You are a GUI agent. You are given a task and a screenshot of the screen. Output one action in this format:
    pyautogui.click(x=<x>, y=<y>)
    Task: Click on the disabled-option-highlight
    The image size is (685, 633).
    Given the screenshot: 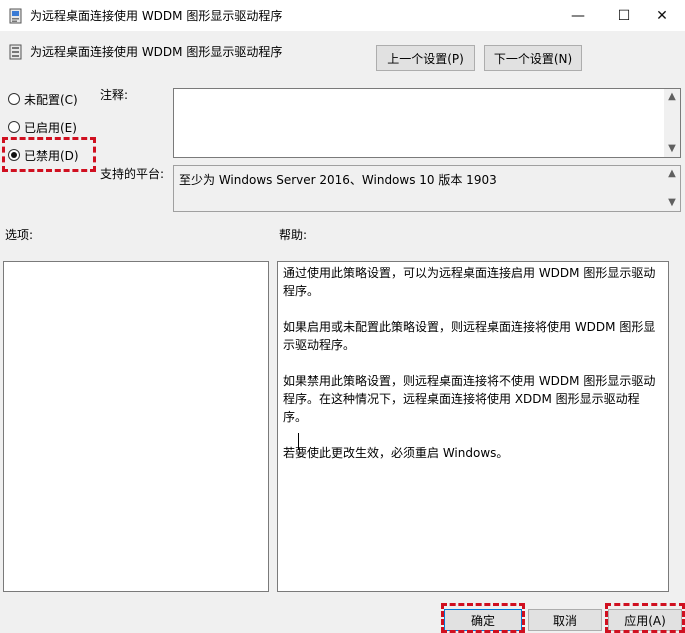 What is the action you would take?
    pyautogui.click(x=49, y=154)
    